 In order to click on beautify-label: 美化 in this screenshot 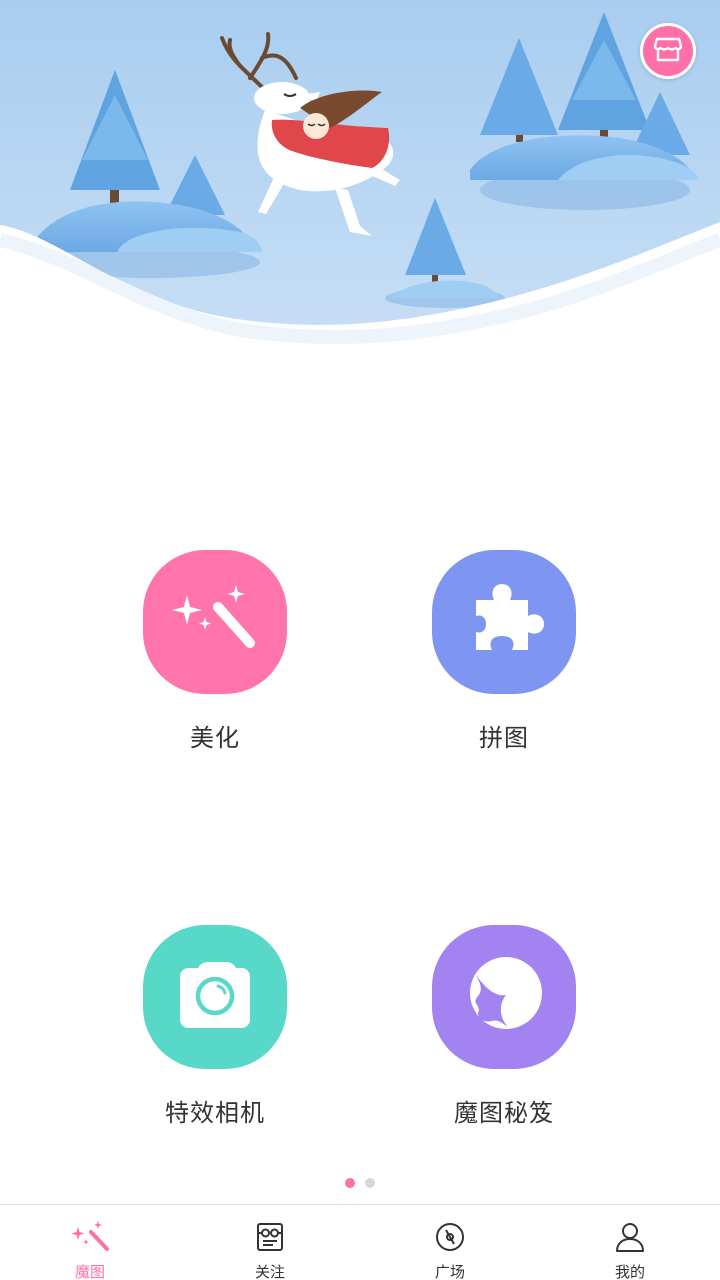, I will do `click(215, 738)`.